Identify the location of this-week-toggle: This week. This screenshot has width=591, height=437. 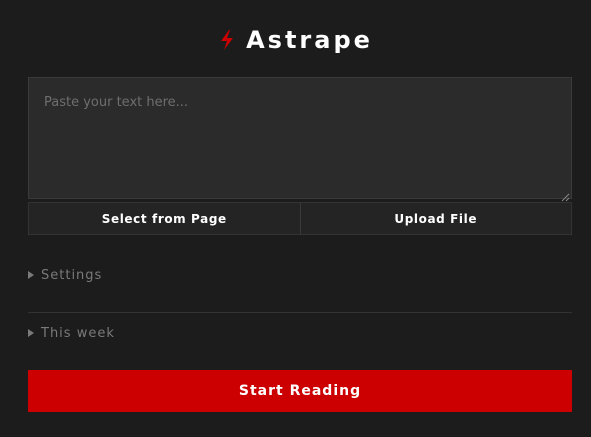
(71, 333).